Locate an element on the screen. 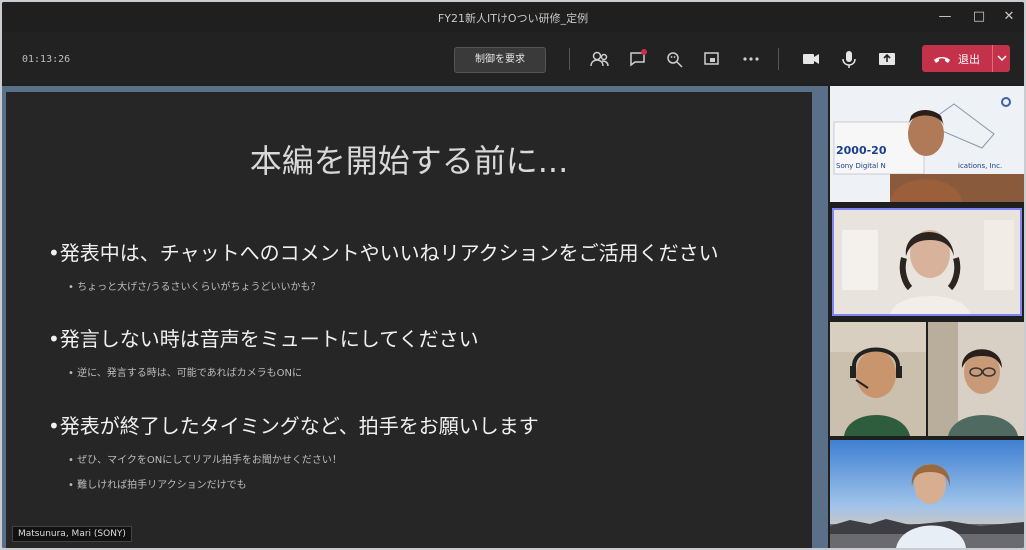 This screenshot has height=550, width=1026. leave-options-button is located at coordinates (1001, 58).